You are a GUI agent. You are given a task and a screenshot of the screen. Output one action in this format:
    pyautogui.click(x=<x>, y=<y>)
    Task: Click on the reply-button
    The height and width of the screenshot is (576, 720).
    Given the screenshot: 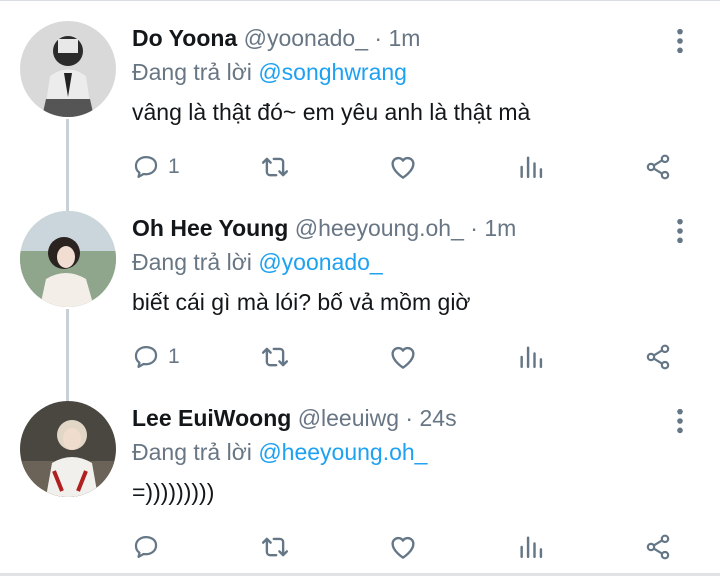 What is the action you would take?
    pyautogui.click(x=150, y=547)
    